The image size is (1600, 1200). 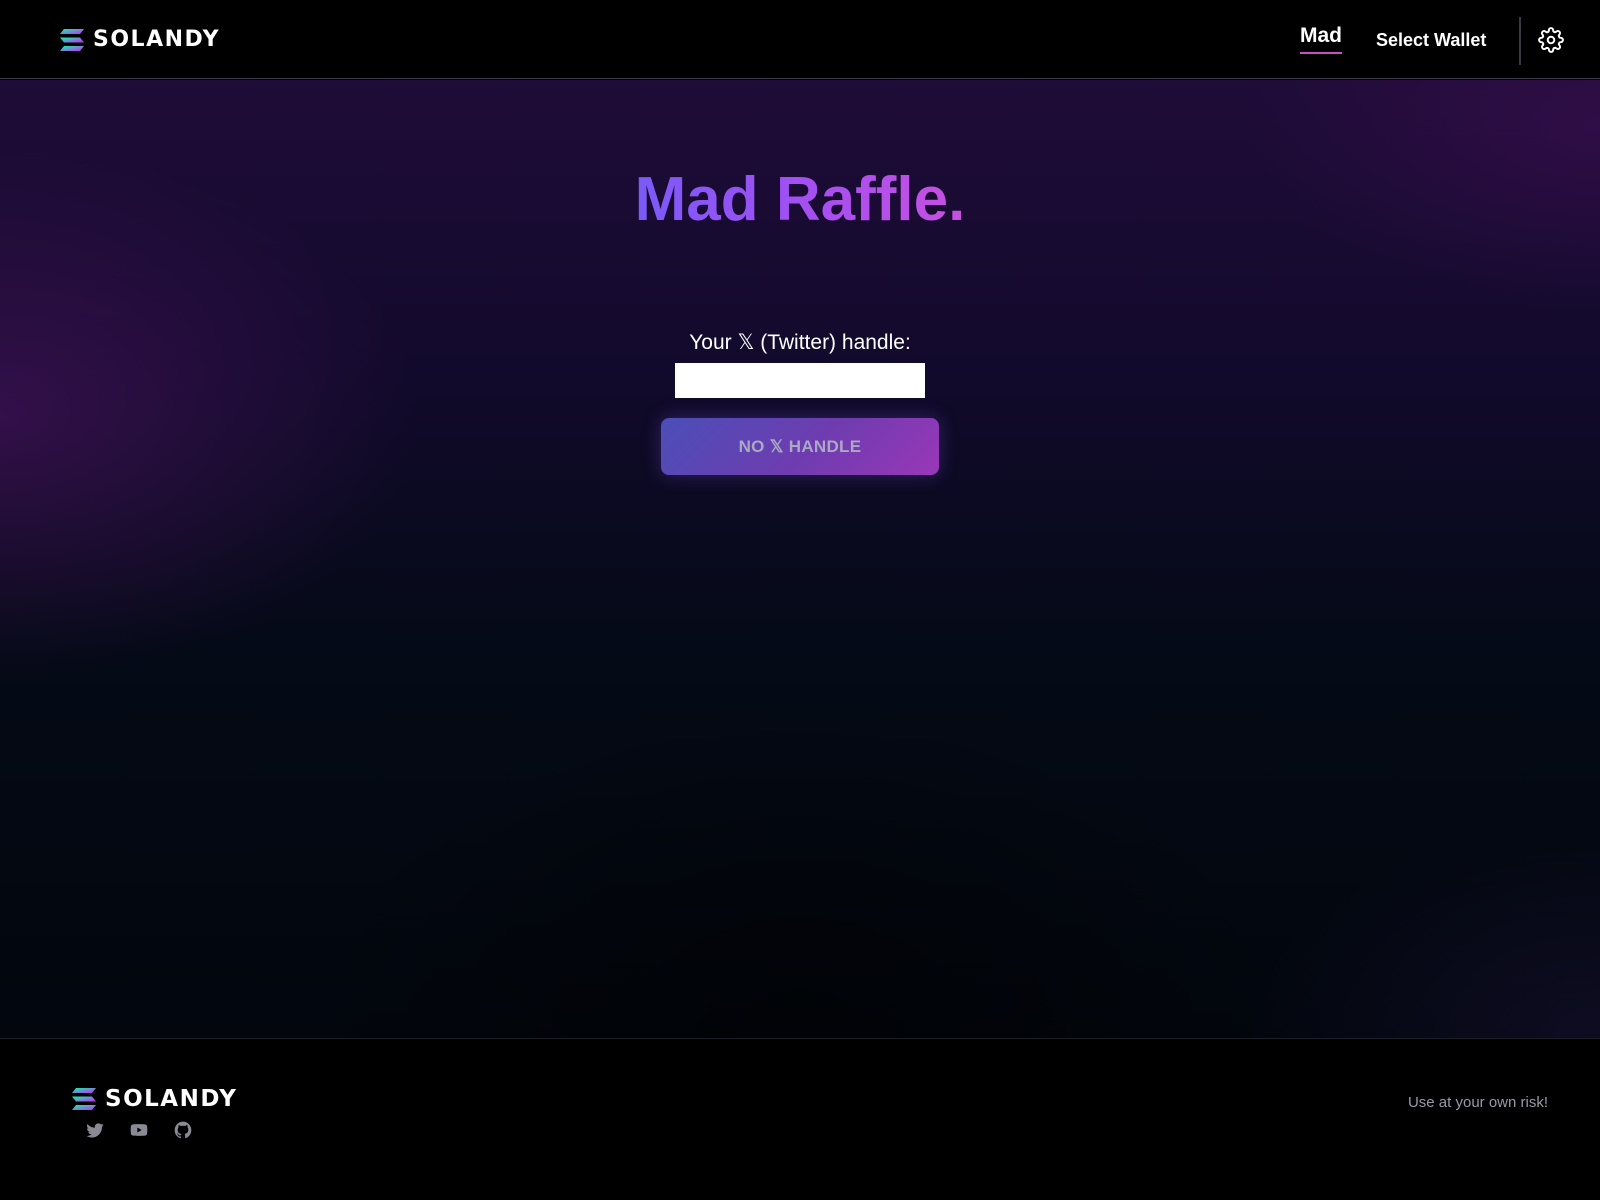 What do you see at coordinates (171, 1099) in the screenshot?
I see `footer-brand-text: SOLANDY` at bounding box center [171, 1099].